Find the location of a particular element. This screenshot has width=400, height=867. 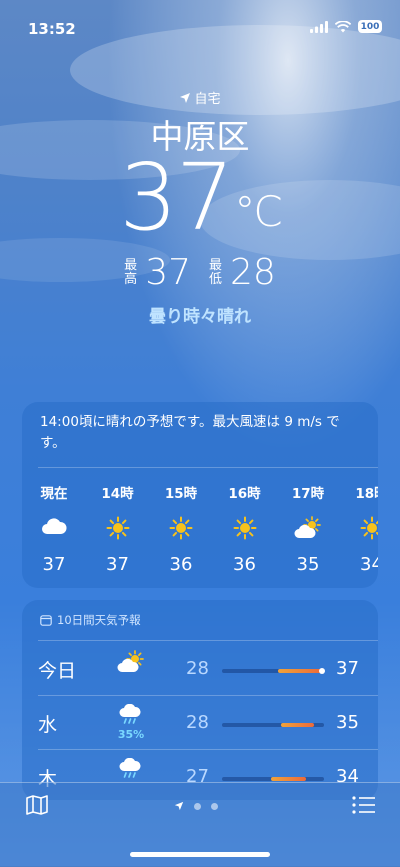

hour-label: 17時 is located at coordinates (308, 494).